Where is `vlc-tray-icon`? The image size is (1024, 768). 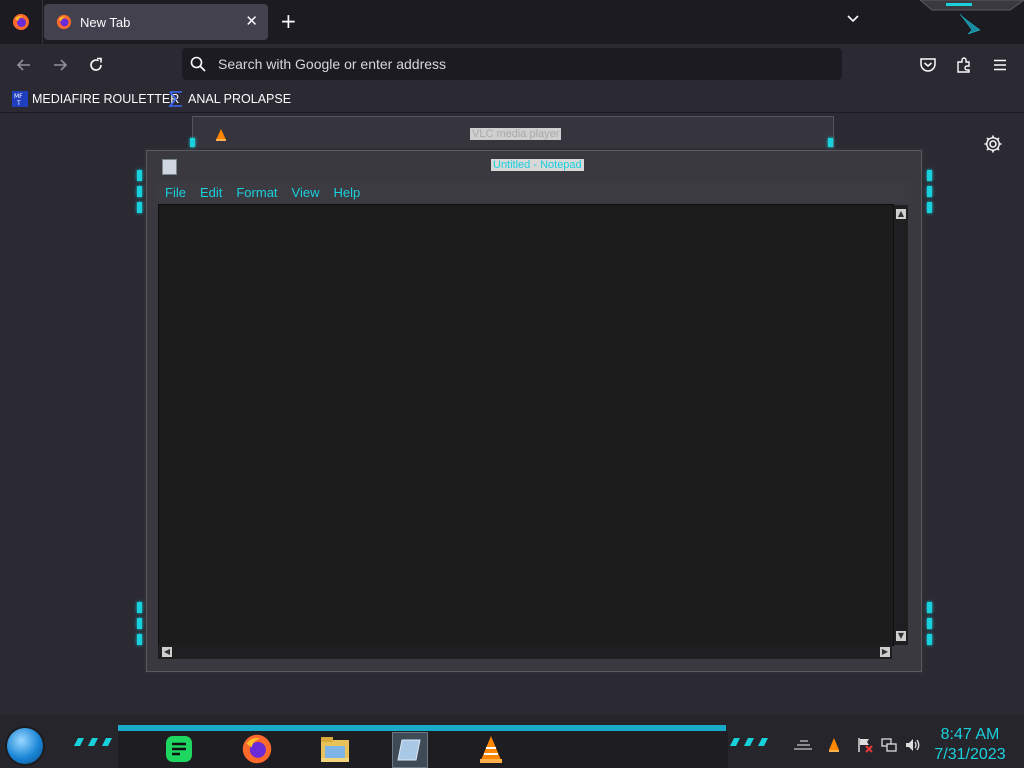 vlc-tray-icon is located at coordinates (834, 745).